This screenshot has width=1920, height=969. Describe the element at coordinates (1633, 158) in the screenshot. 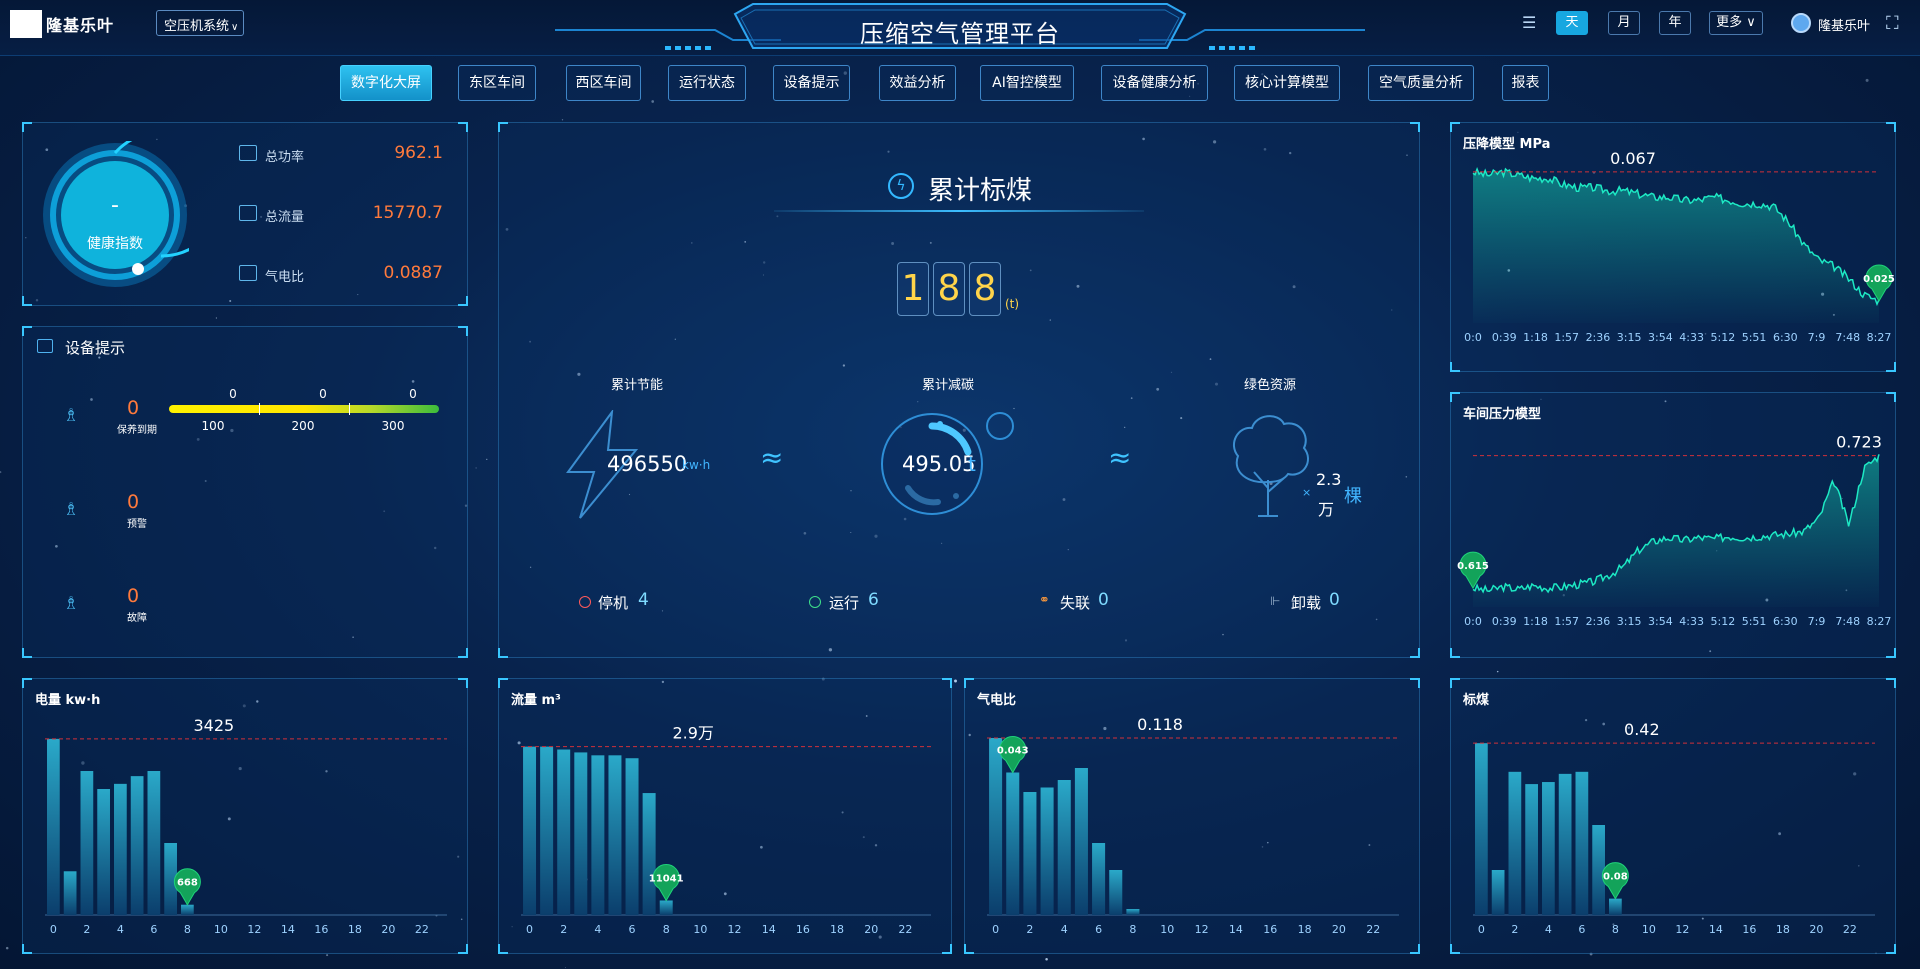

I see `max-value-label: 0.067` at that location.